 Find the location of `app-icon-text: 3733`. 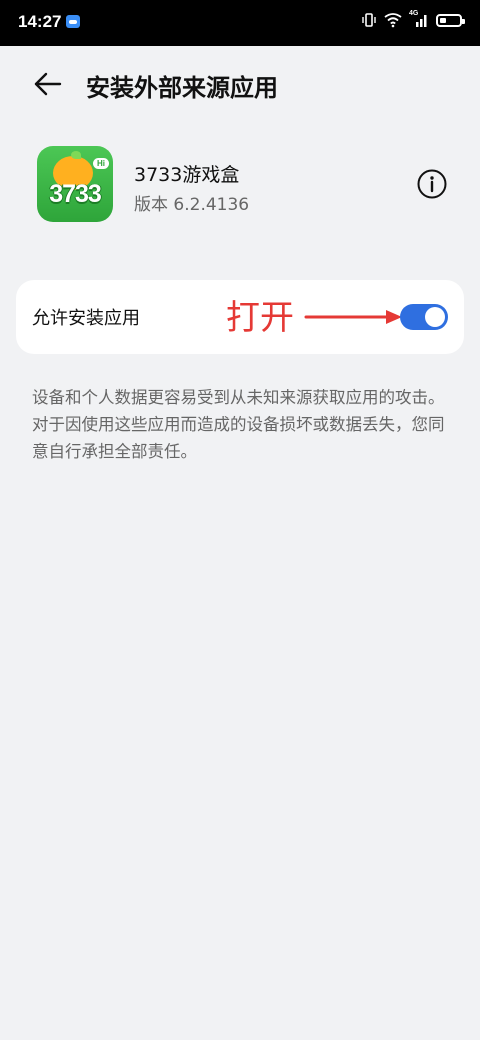

app-icon-text: 3733 is located at coordinates (75, 194).